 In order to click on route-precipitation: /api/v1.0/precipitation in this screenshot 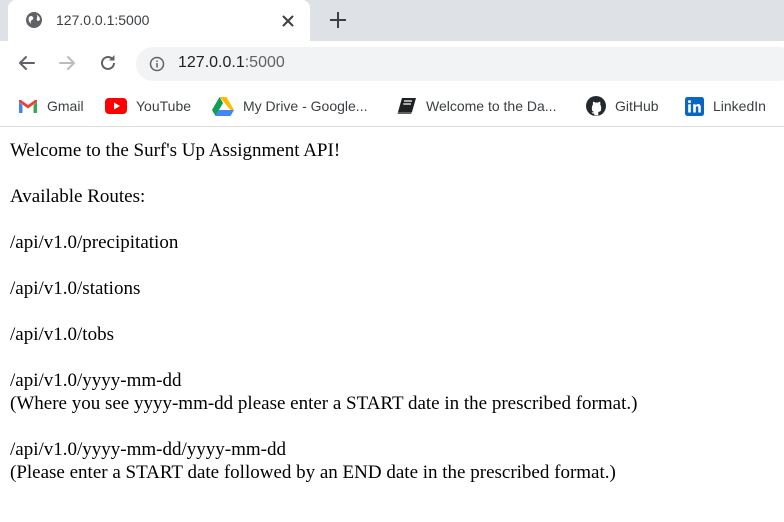, I will do `click(94, 242)`.